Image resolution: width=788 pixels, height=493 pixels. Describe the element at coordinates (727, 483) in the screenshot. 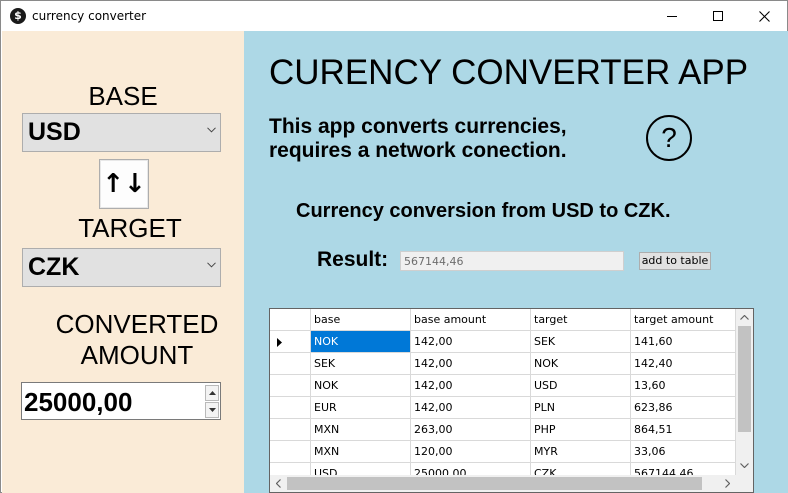

I see `scroll-right-icon` at that location.